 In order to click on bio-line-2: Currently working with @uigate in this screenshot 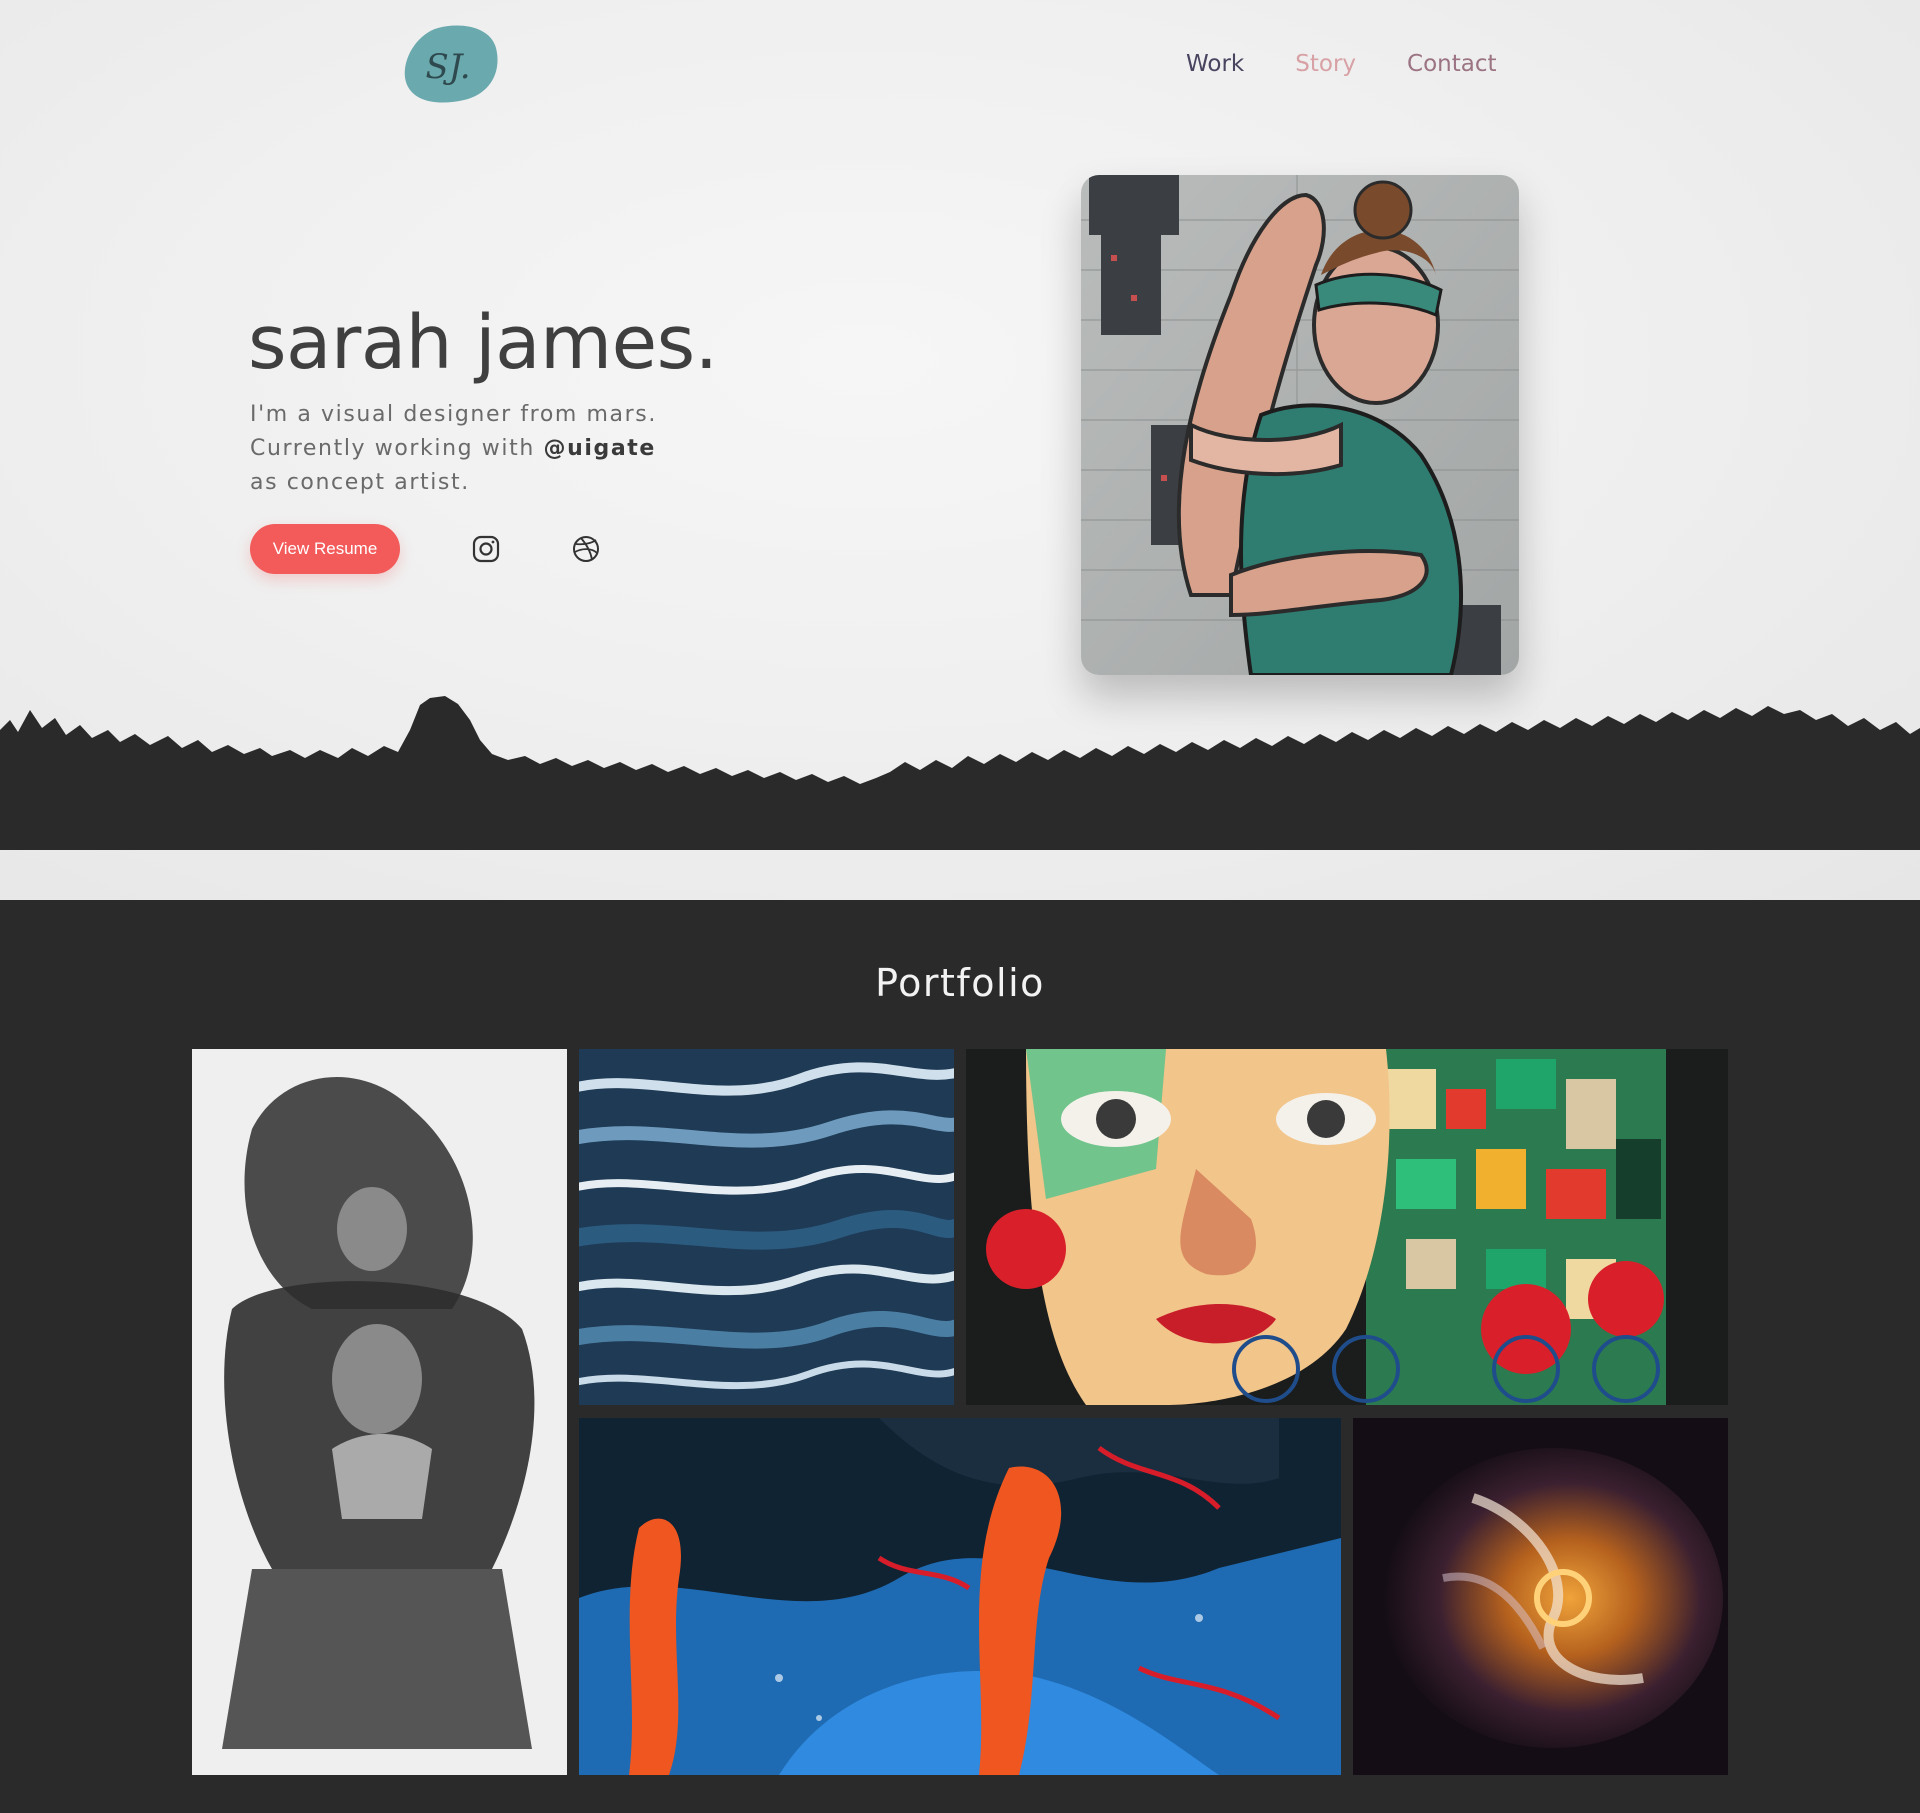, I will do `click(510, 449)`.